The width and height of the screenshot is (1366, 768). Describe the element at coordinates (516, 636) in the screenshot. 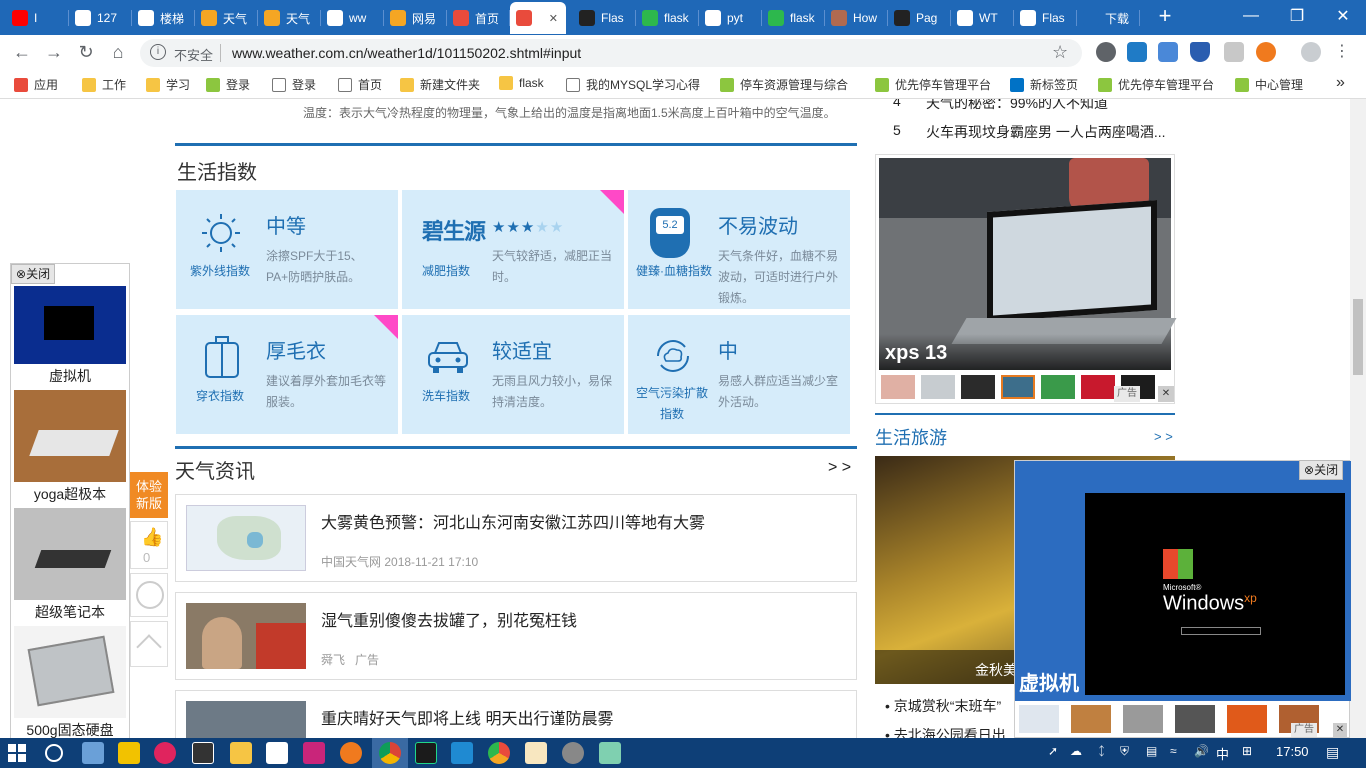

I see `news-item: 湿气重别傻傻去拔罐了，别花冤枉钱 舜飞 广告` at that location.